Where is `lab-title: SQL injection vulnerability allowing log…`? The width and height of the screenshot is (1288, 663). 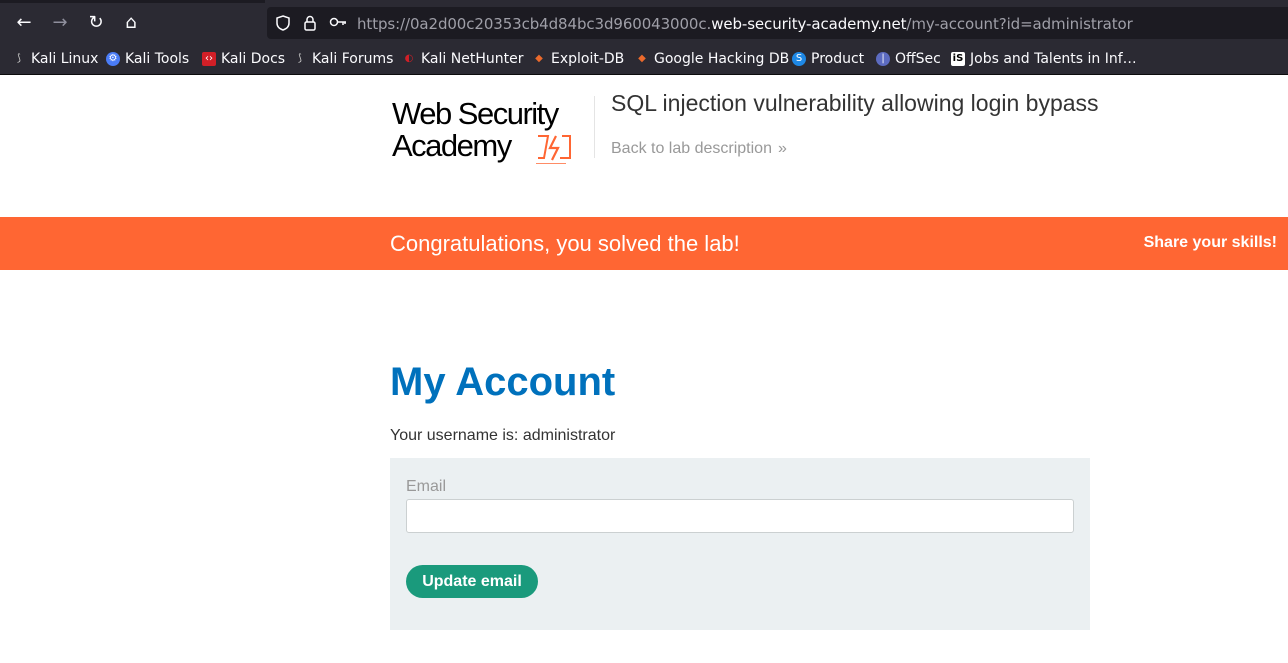
lab-title: SQL injection vulnerability allowing log… is located at coordinates (855, 103).